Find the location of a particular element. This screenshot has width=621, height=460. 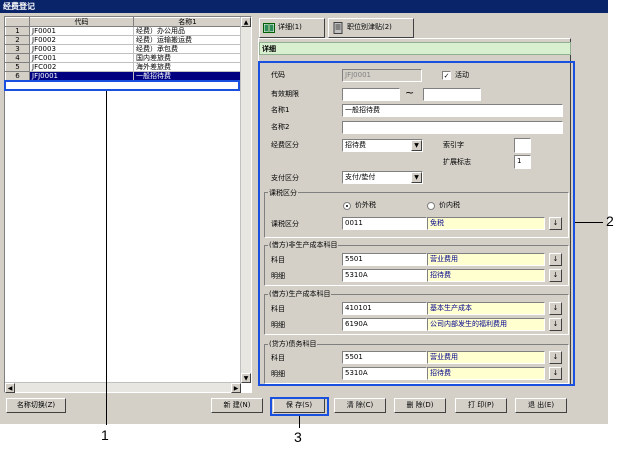

table-row: 1 JF0001 经费）办公用品 is located at coordinates (123, 31).